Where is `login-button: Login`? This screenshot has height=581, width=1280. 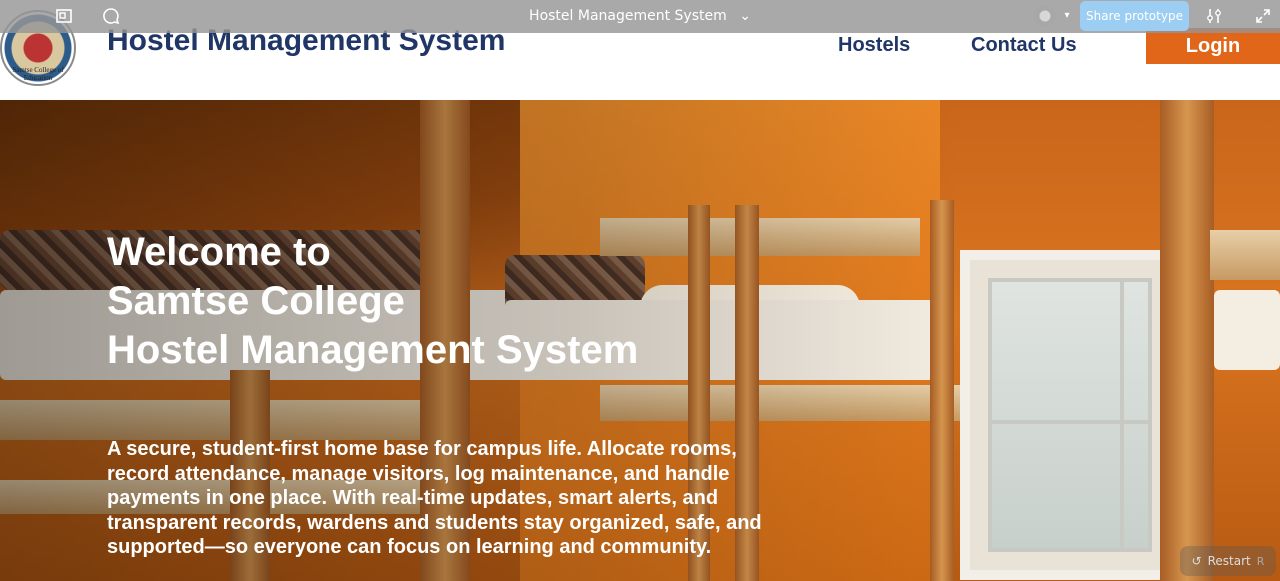
login-button: Login is located at coordinates (1213, 46).